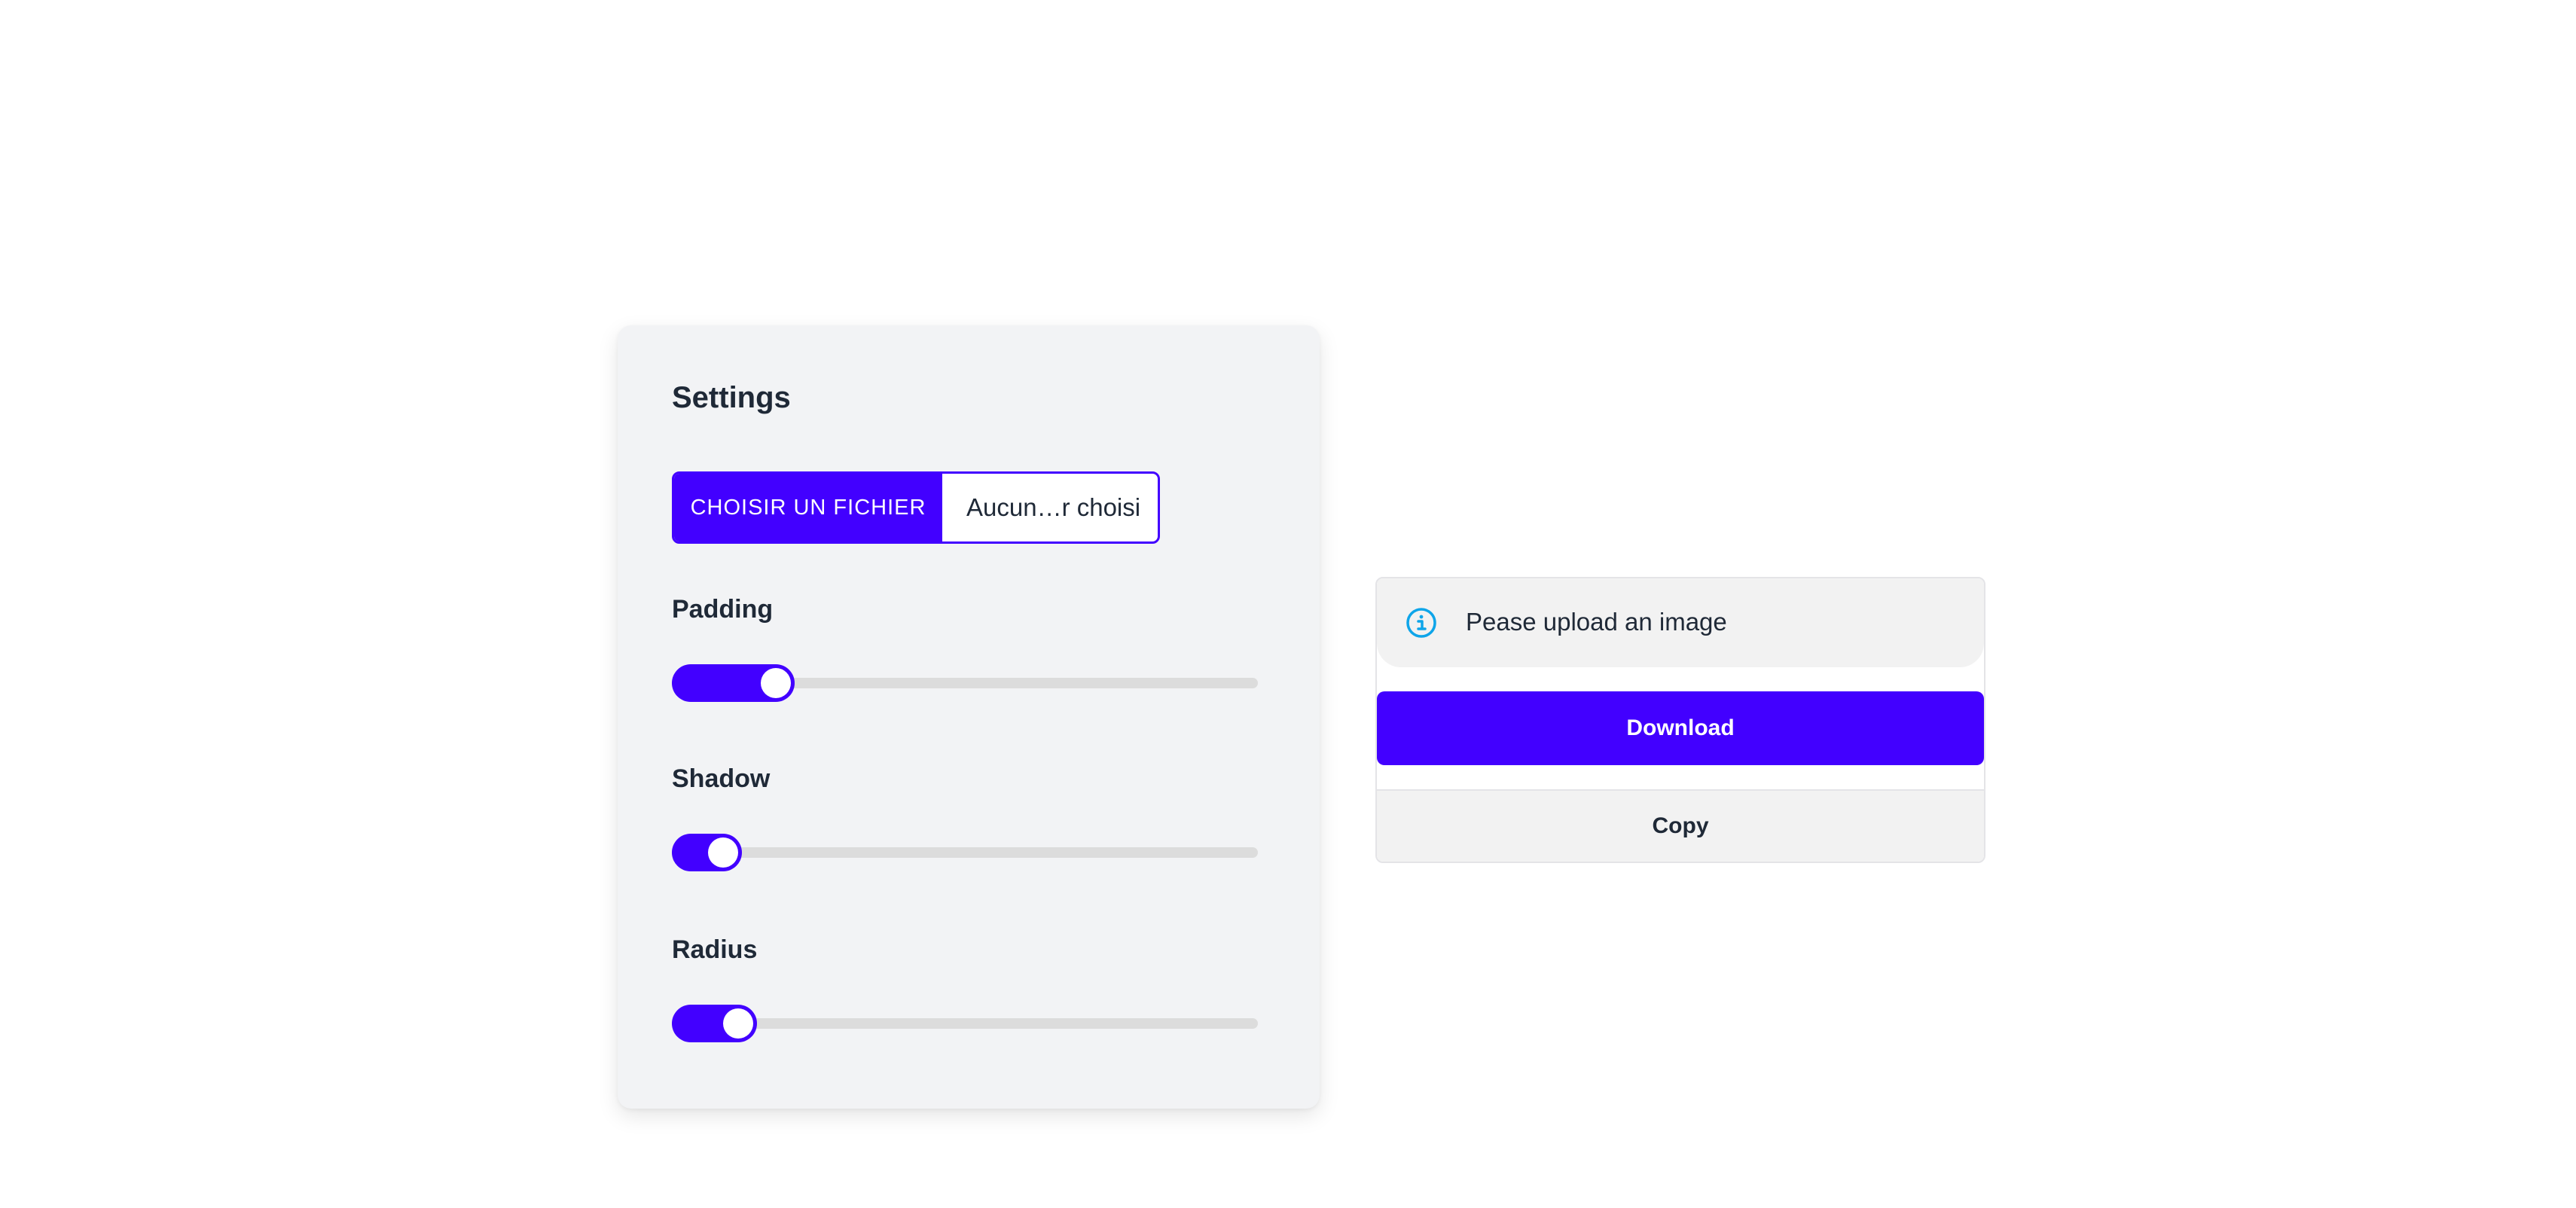  I want to click on padding-label: Padding, so click(723, 609).